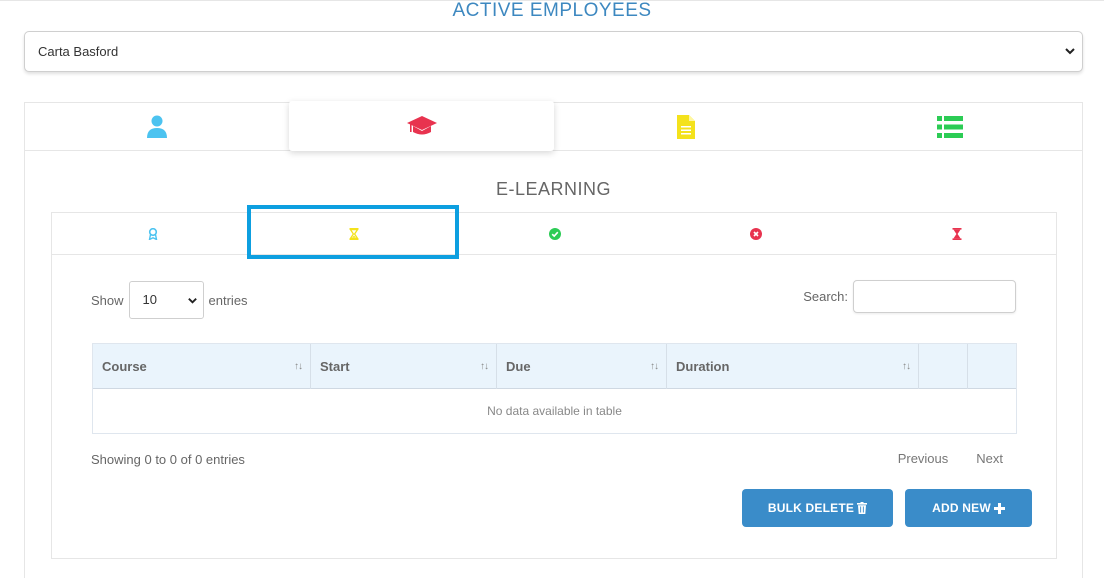 The image size is (1104, 578). I want to click on list-icon, so click(950, 127).